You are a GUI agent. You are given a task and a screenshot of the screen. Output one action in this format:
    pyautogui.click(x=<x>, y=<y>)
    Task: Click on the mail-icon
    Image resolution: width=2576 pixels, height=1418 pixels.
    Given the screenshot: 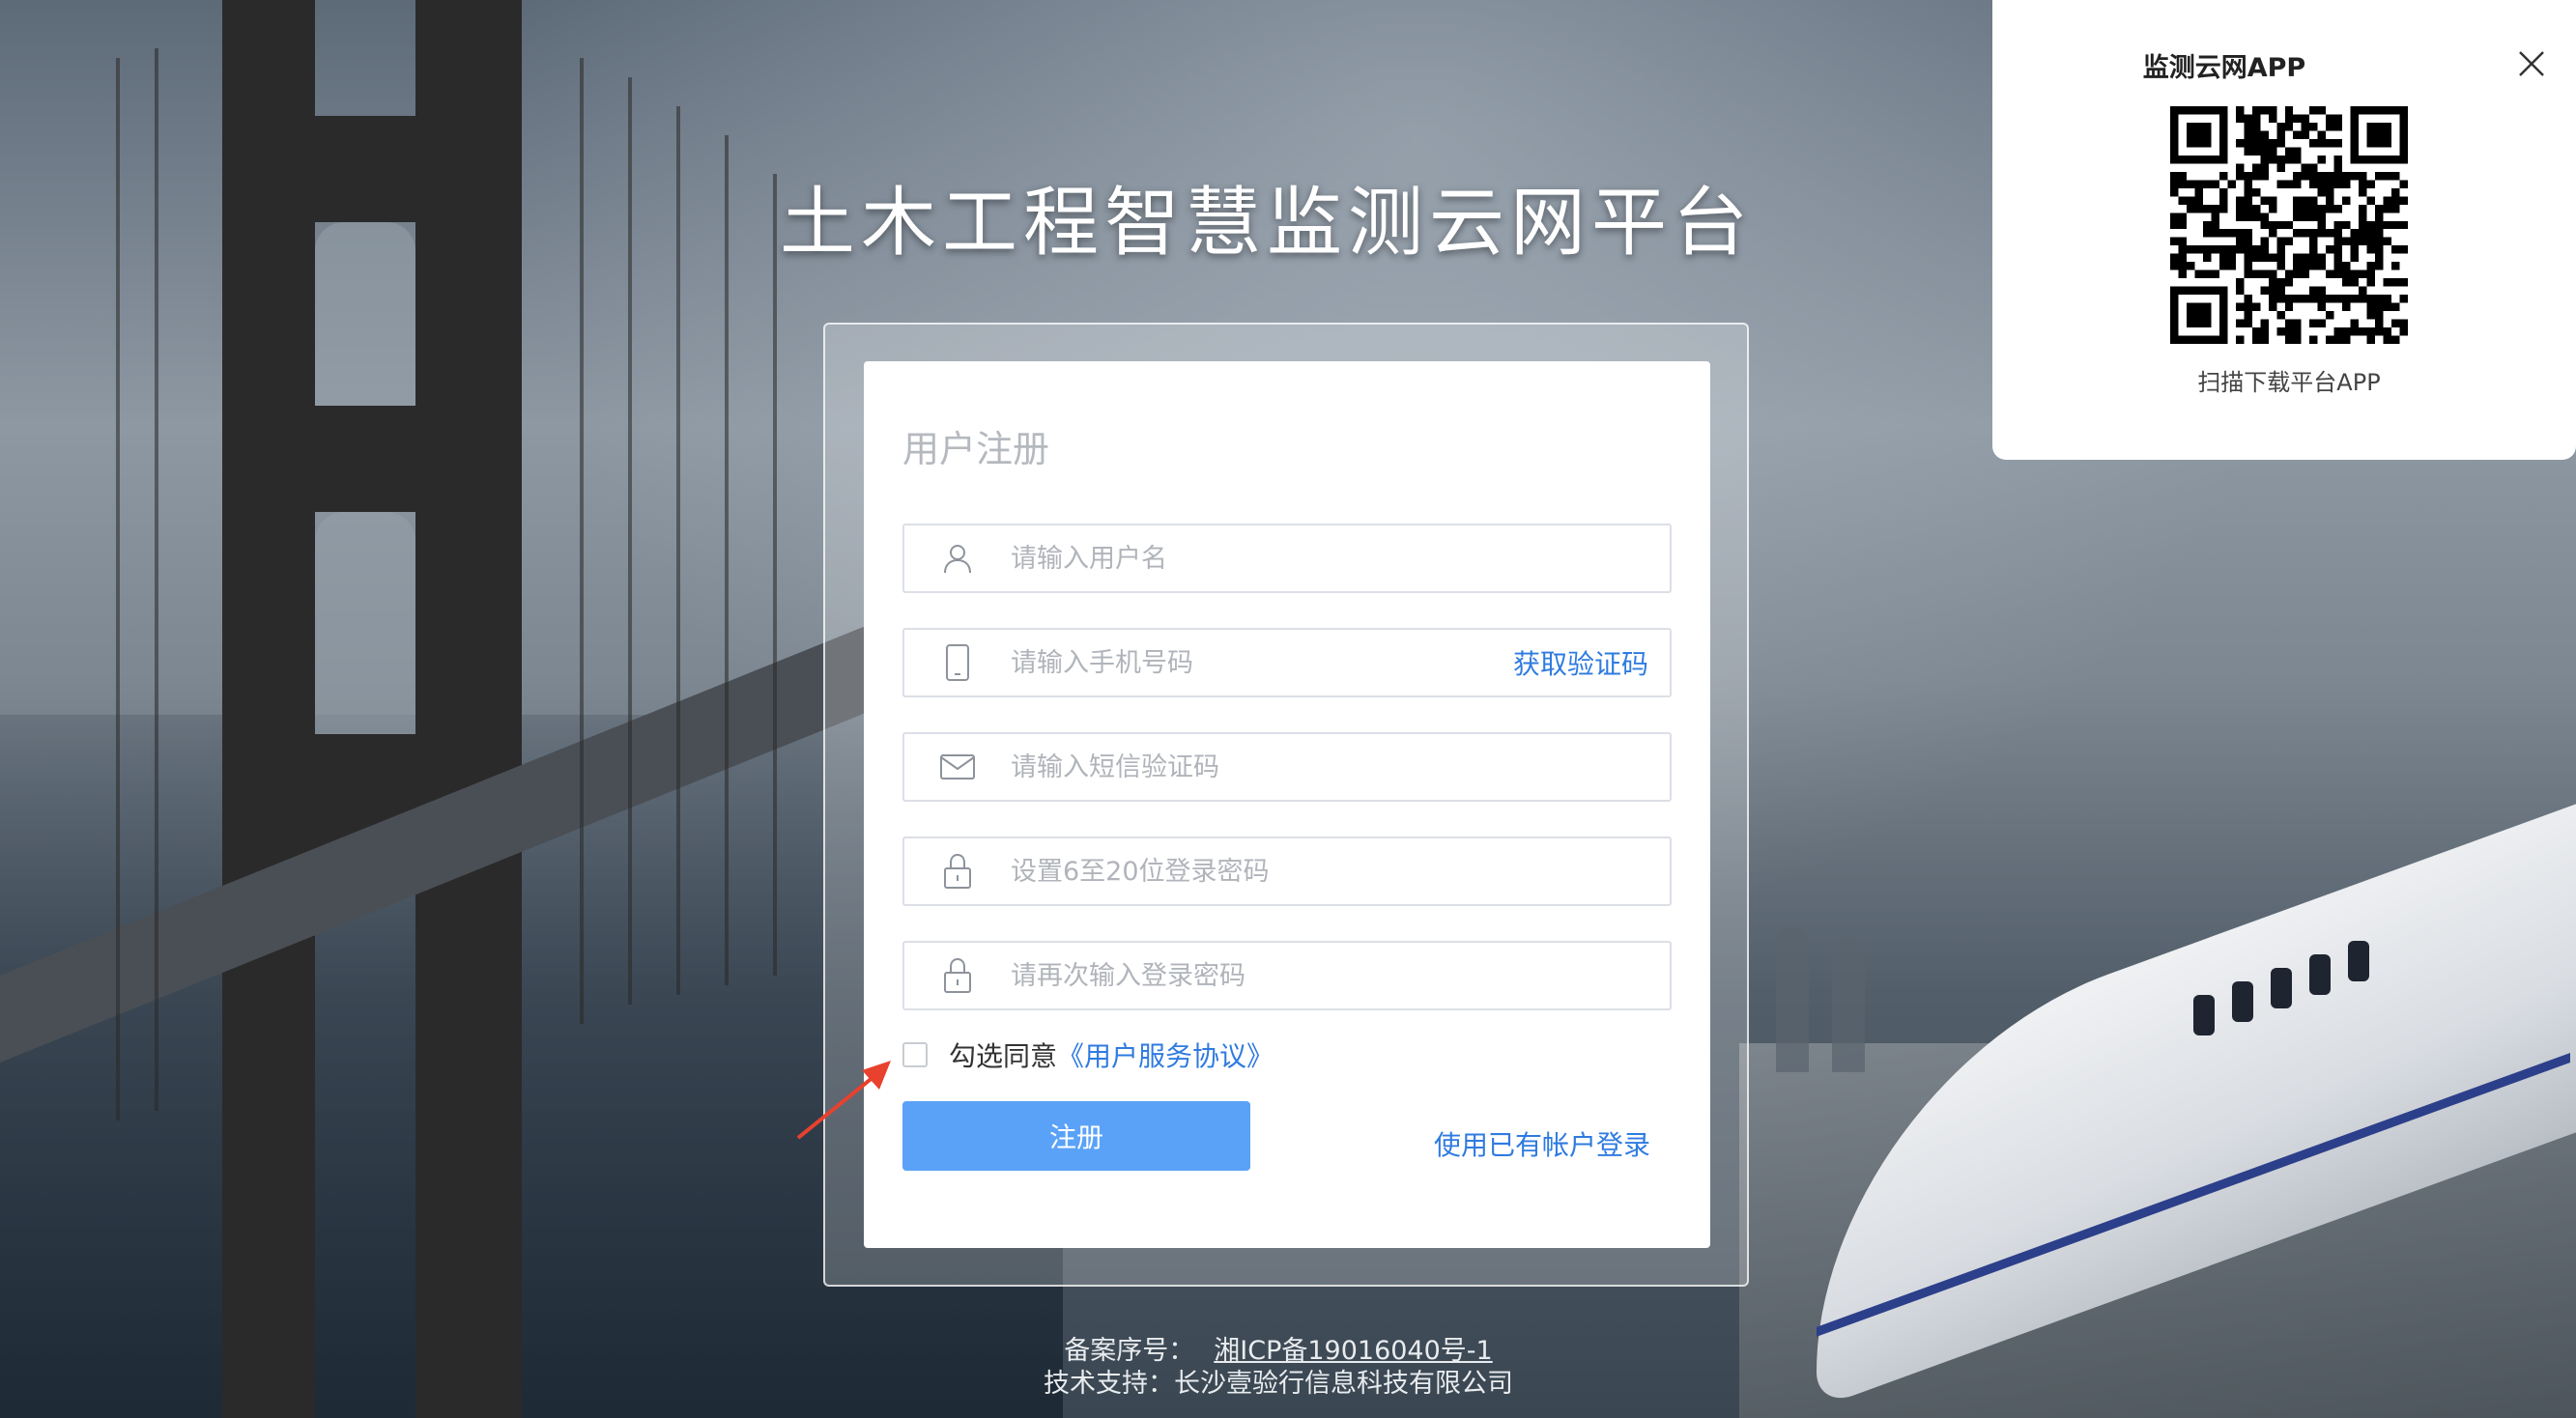 What is the action you would take?
    pyautogui.click(x=958, y=767)
    